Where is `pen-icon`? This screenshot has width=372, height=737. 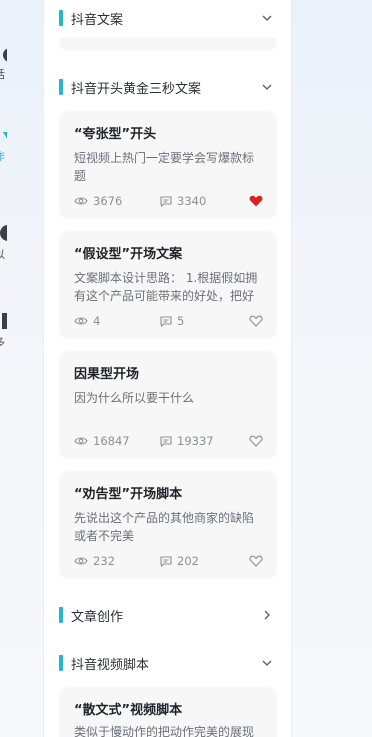 pen-icon is located at coordinates (5, 135).